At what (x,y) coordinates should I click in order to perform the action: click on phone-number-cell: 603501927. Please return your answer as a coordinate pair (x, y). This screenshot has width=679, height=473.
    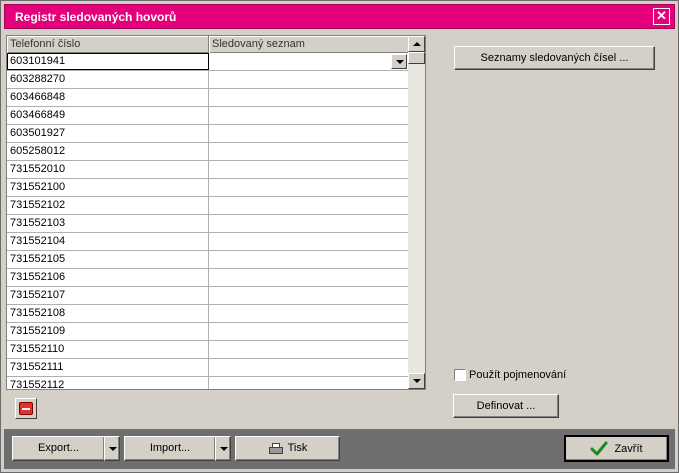
    Looking at the image, I should click on (108, 133).